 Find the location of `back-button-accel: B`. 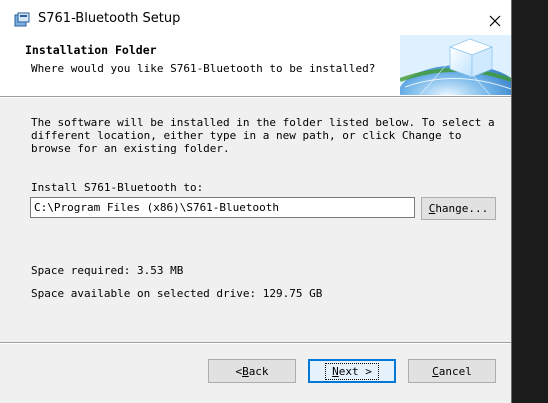

back-button-accel: B is located at coordinates (245, 371).